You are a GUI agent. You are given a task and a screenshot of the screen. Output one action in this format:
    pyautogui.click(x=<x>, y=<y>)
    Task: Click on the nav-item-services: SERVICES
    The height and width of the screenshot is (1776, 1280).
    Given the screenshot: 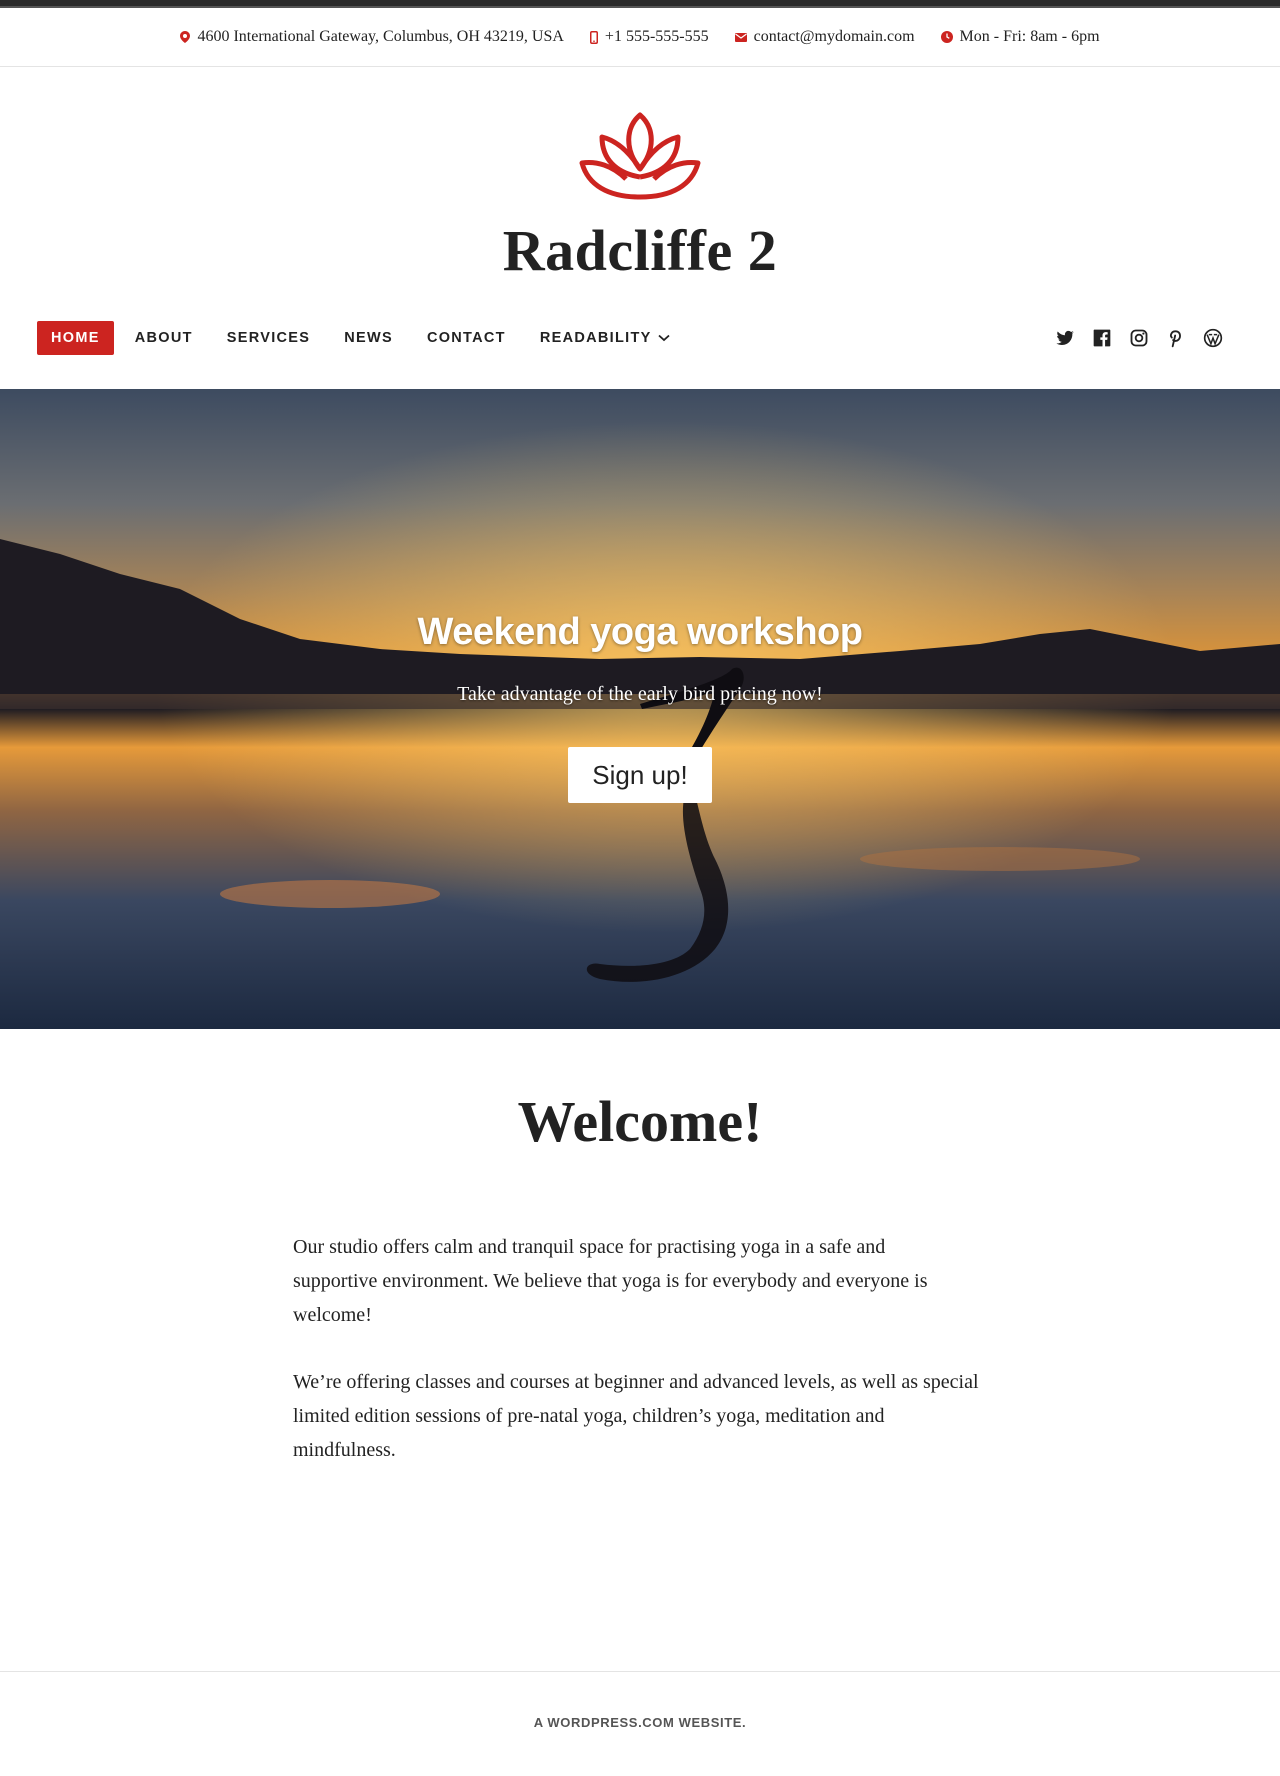 What is the action you would take?
    pyautogui.click(x=268, y=338)
    